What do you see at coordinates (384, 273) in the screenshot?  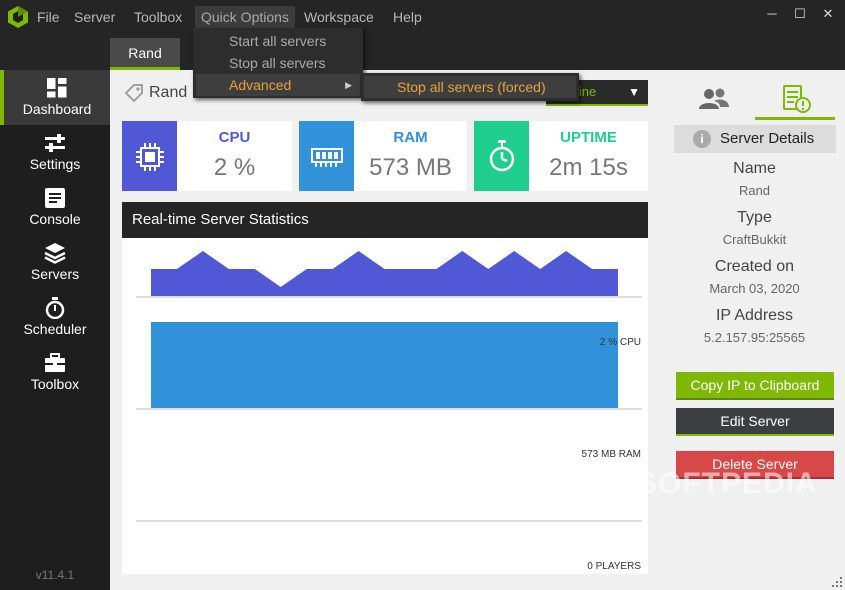 I see `cpu-area-series` at bounding box center [384, 273].